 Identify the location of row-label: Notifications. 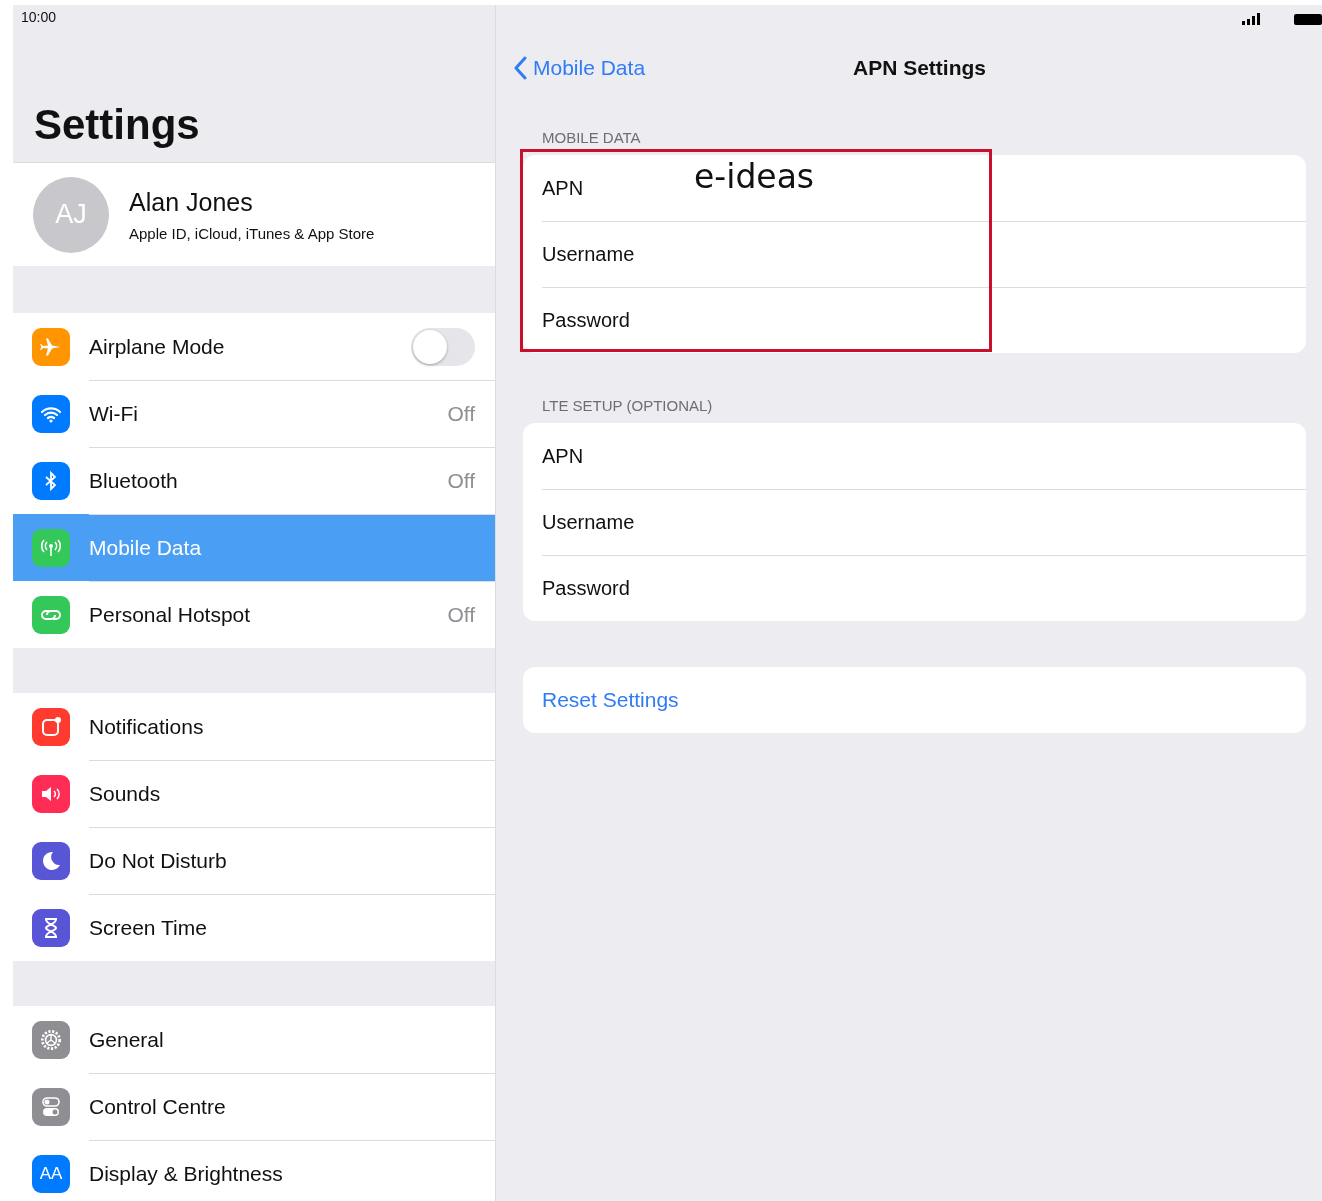
(147, 726).